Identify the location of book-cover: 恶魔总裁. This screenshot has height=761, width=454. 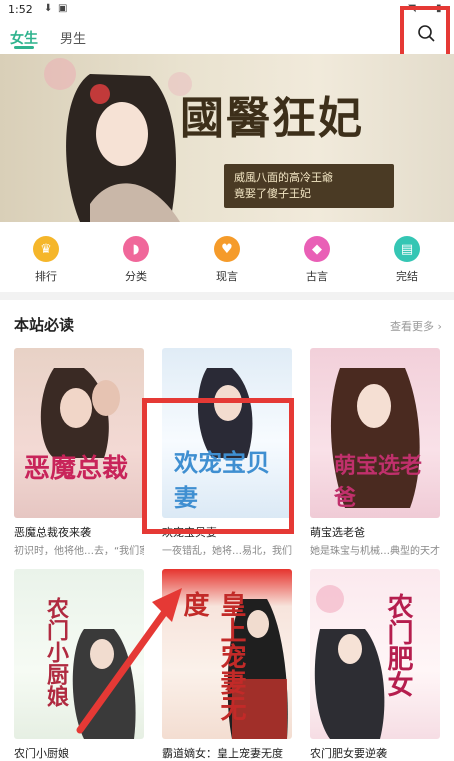
(79, 433).